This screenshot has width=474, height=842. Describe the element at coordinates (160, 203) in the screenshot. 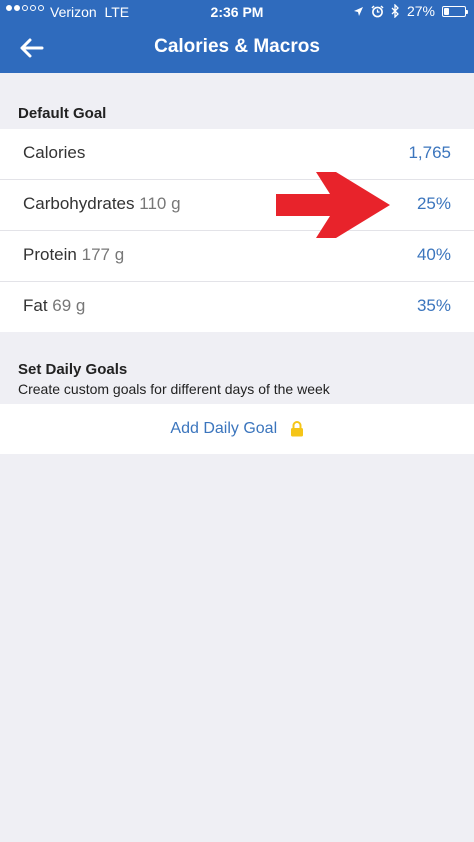

I see `carbohydrates-grams: 110 g` at that location.